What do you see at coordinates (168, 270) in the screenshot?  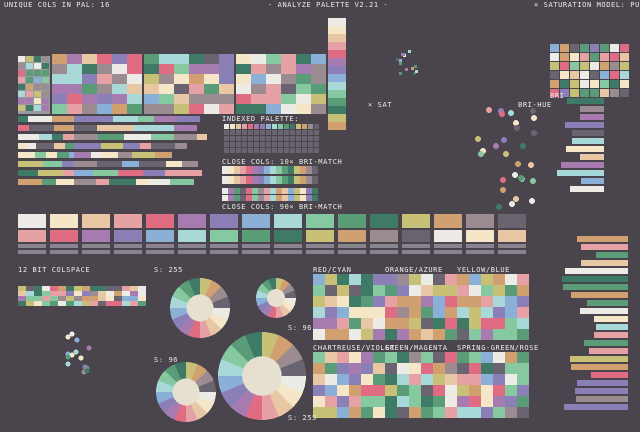 I see `sat-255-label-a: S: 255` at bounding box center [168, 270].